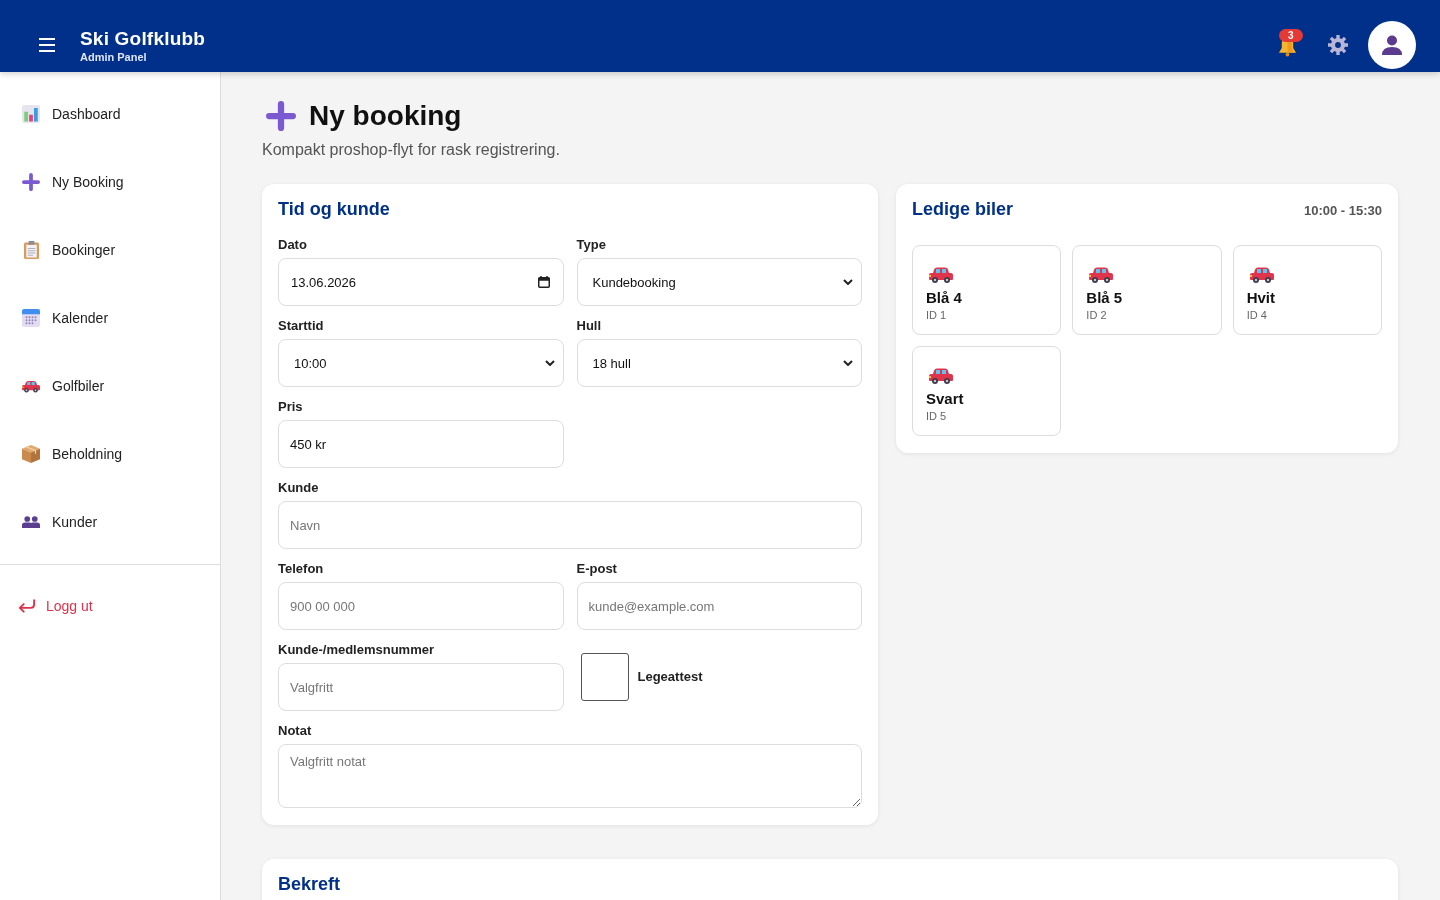 The width and height of the screenshot is (1440, 900). I want to click on cart-id: ID 1, so click(936, 315).